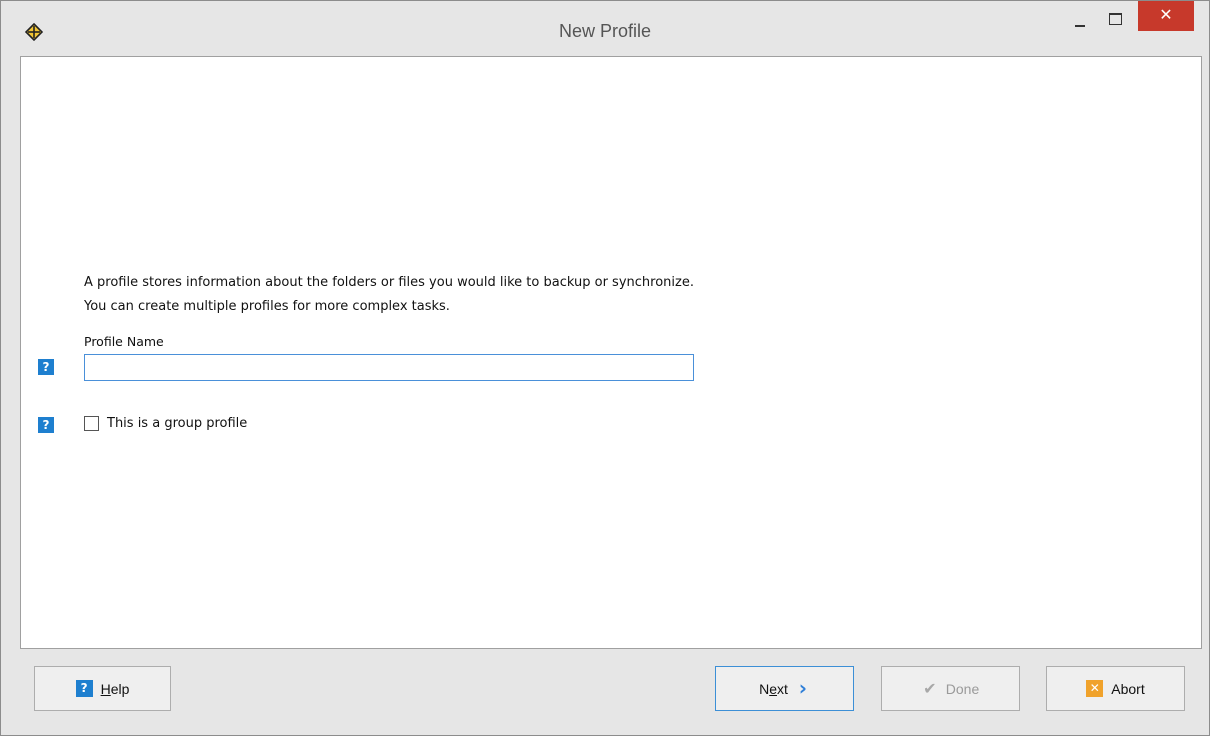 The width and height of the screenshot is (1210, 736). Describe the element at coordinates (1166, 16) in the screenshot. I see `close-button: ✕` at that location.